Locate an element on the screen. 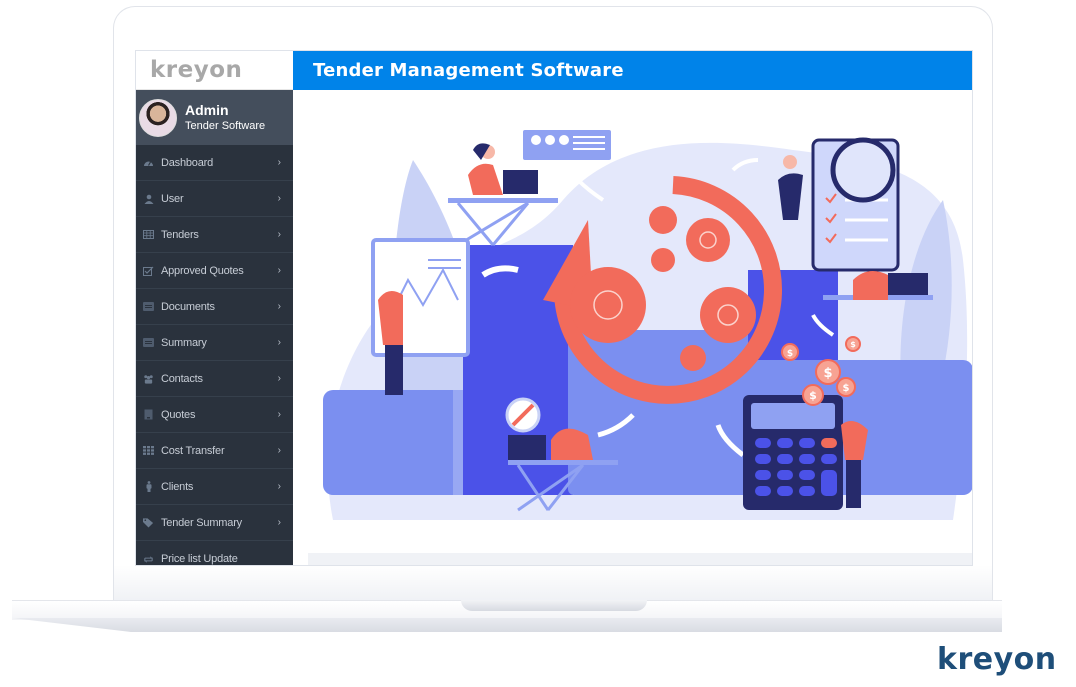 This screenshot has height=687, width=1076. sidebar-item-price-list-update: Price list Update is located at coordinates (214, 553).